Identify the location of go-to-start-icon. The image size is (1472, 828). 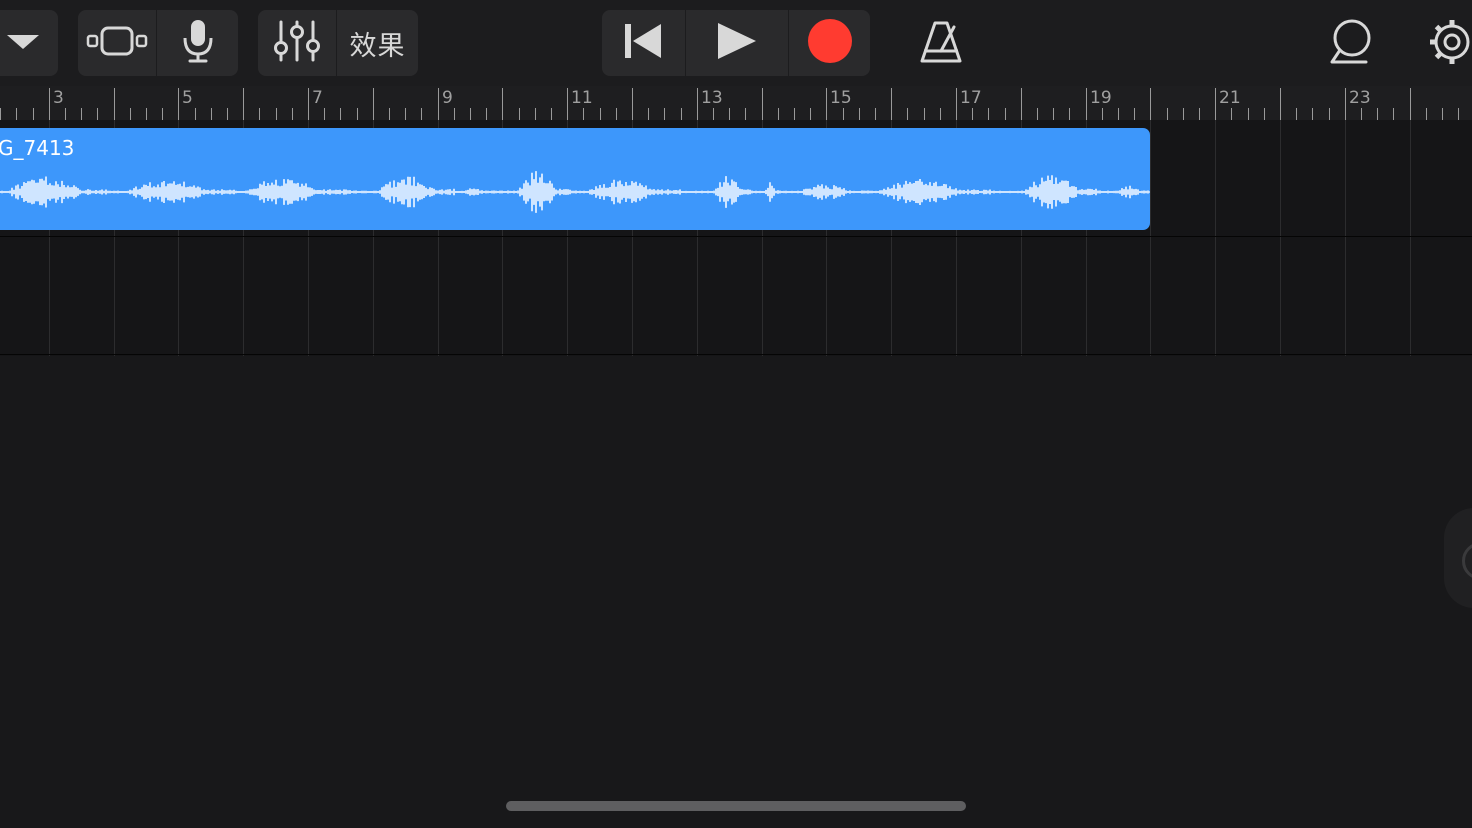
(643, 43).